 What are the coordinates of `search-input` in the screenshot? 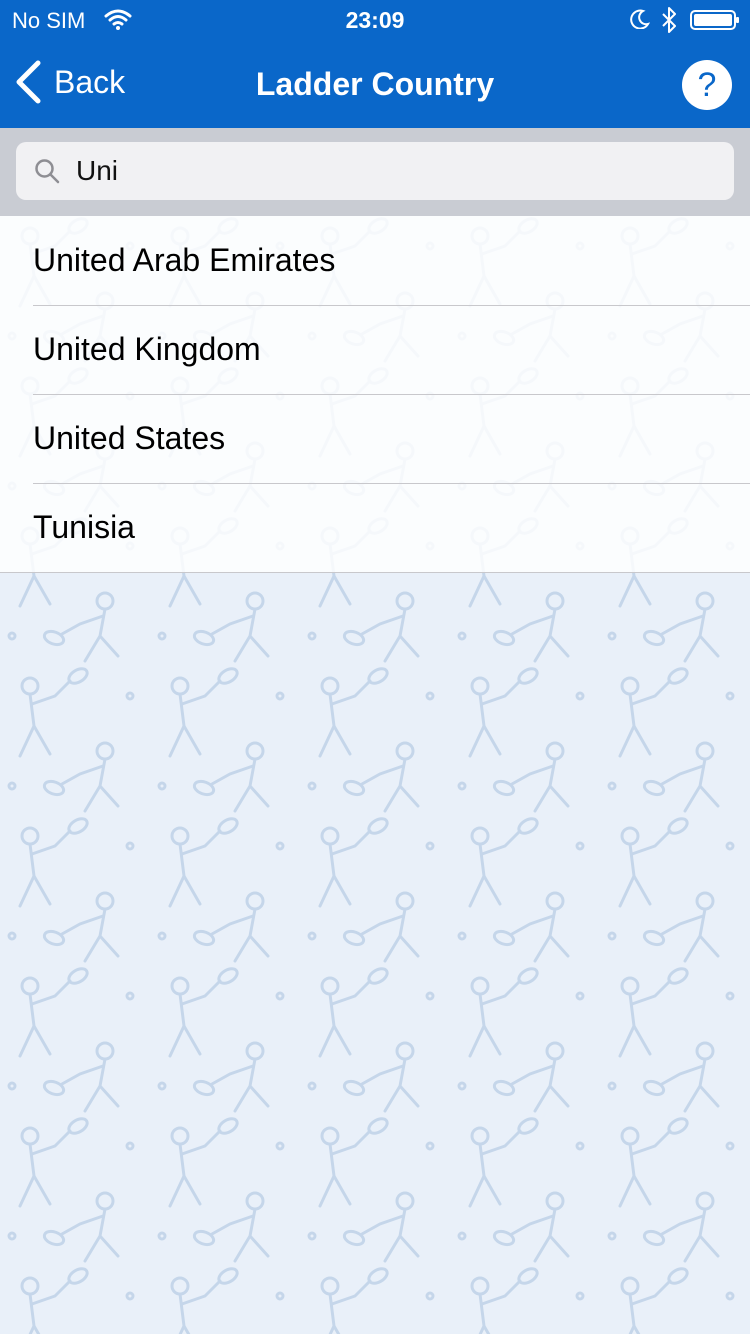 It's located at (396, 171).